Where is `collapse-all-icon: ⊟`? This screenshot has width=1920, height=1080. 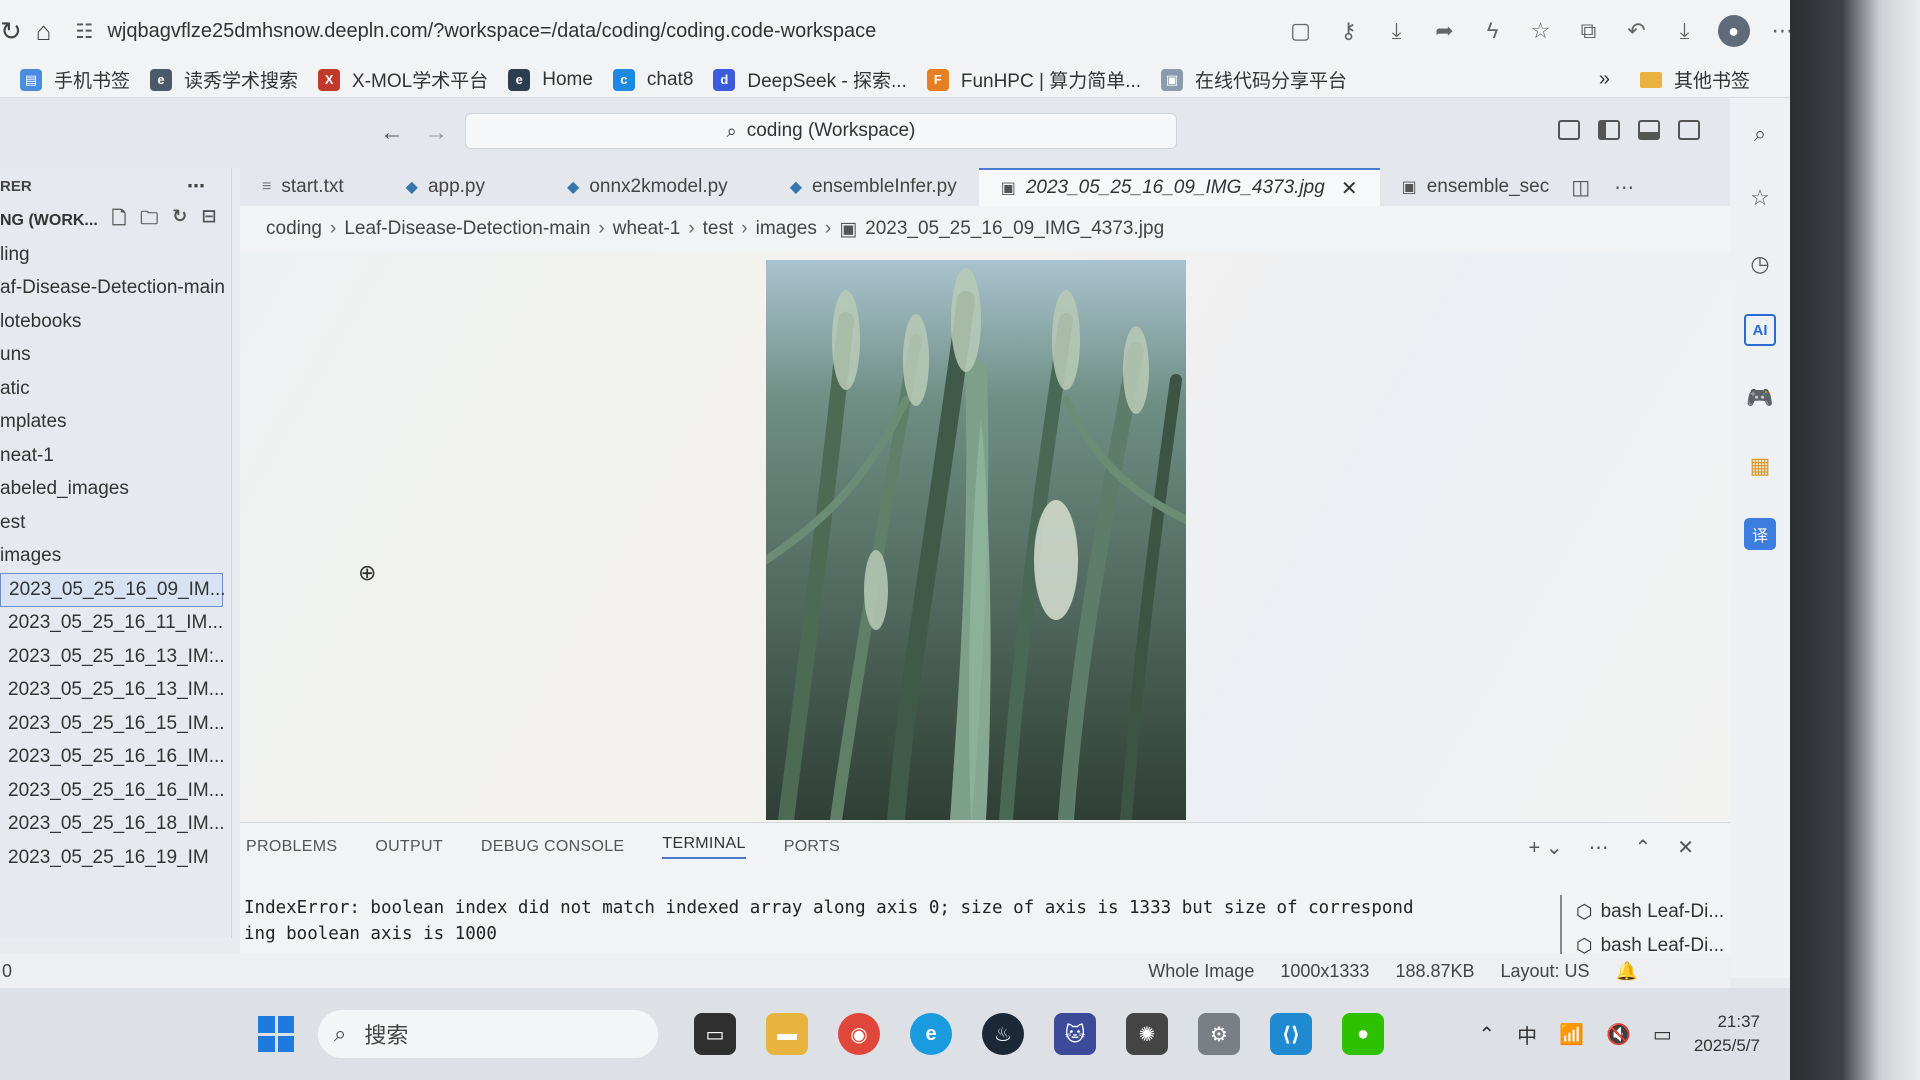 collapse-all-icon: ⊟ is located at coordinates (208, 221).